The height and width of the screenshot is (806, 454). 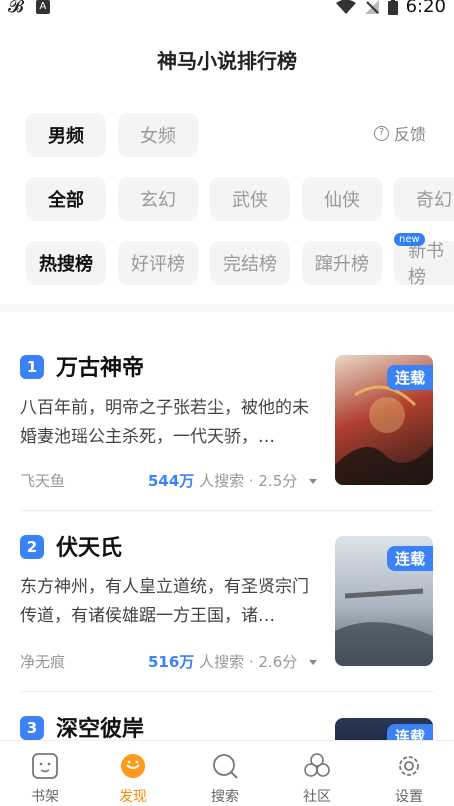 I want to click on tab-label: 书架, so click(x=45, y=797).